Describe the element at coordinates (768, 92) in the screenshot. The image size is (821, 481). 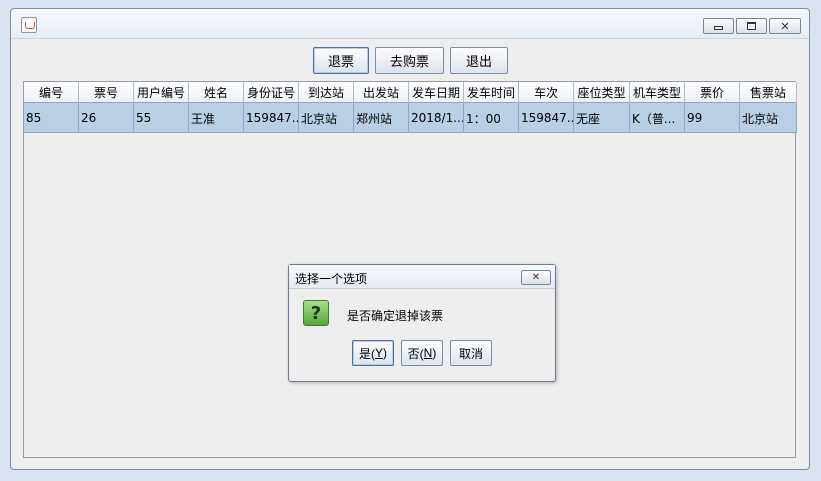
I see `column-header: 售票站` at that location.